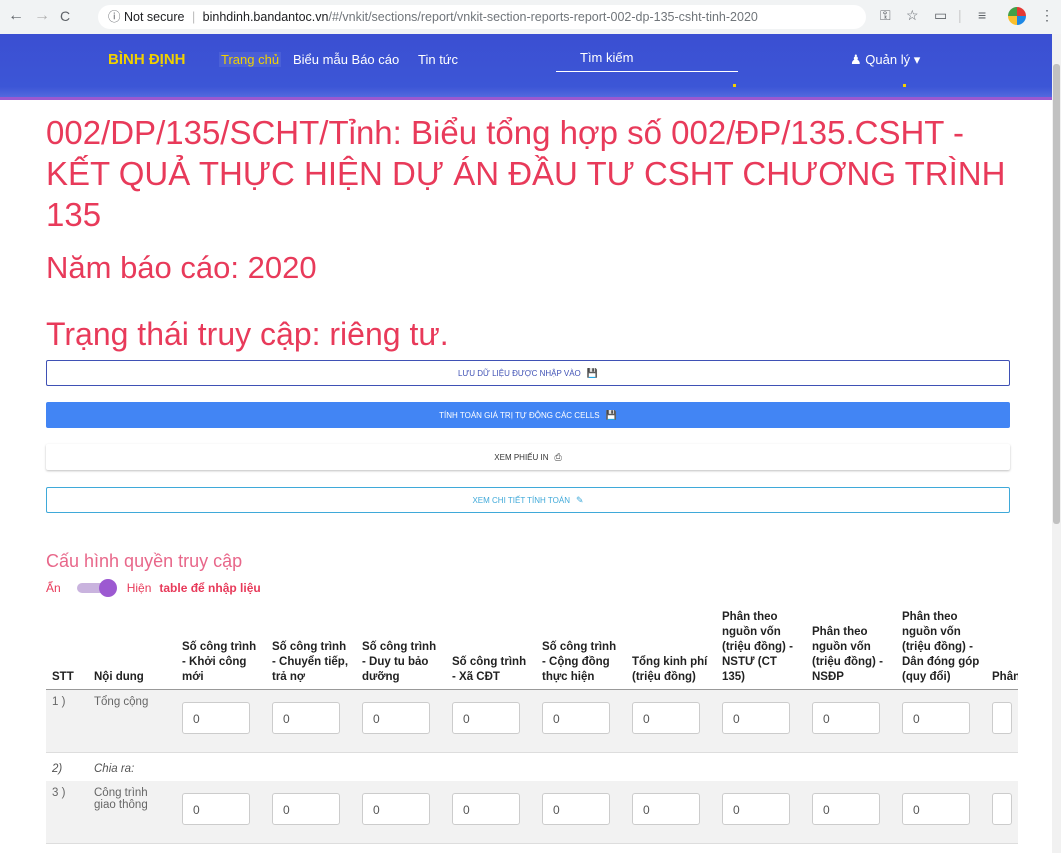 The image size is (1061, 853). What do you see at coordinates (851, 648) in the screenshot?
I see `col-local-budget: Phân theo nguồn vốn (triệu đồng) - NSĐP` at bounding box center [851, 648].